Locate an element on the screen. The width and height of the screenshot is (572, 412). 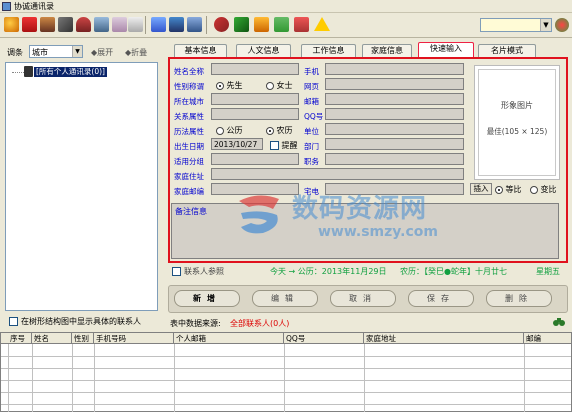
printer-icon is located at coordinates (101, 24).